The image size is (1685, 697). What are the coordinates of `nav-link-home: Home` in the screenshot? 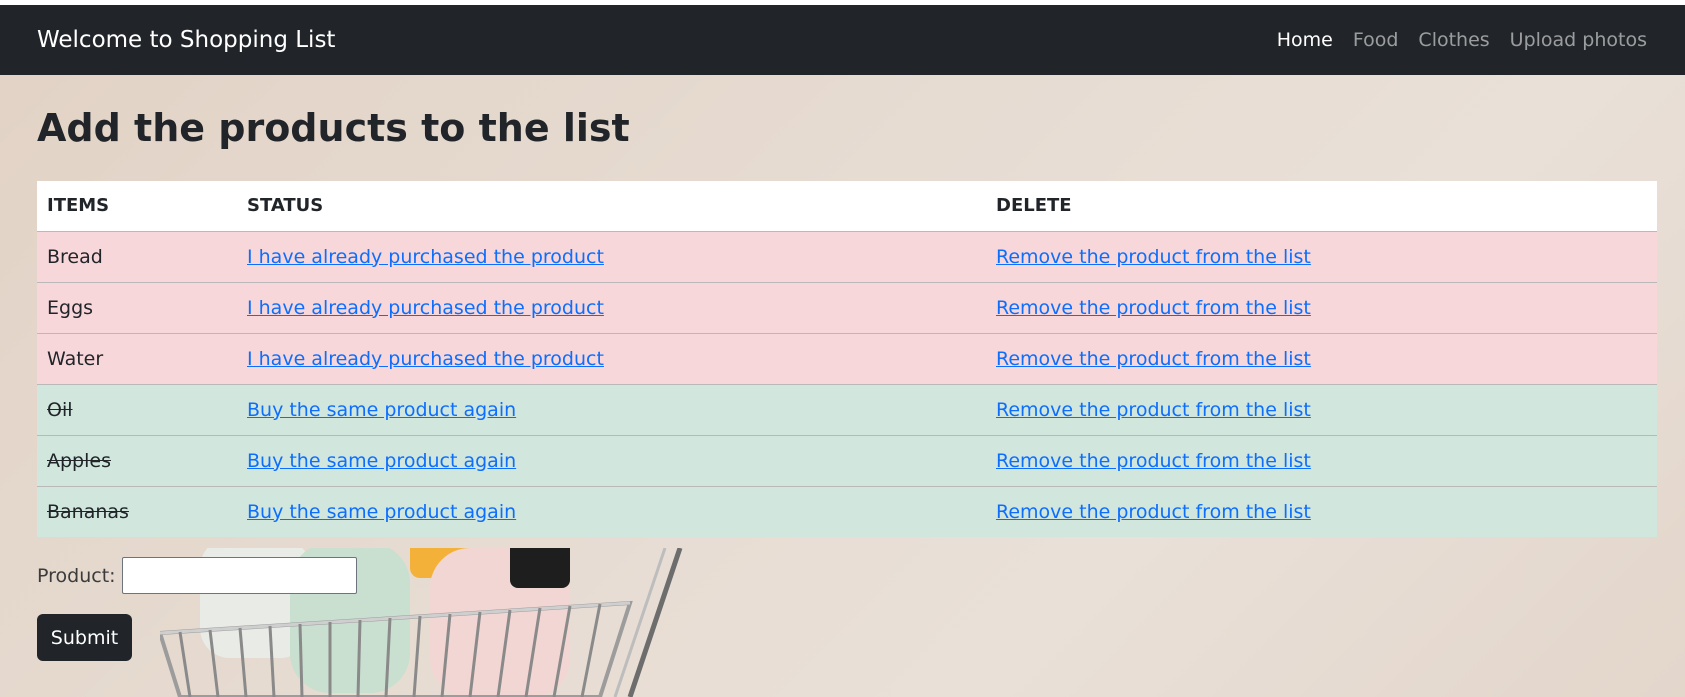 It's located at (1305, 40).